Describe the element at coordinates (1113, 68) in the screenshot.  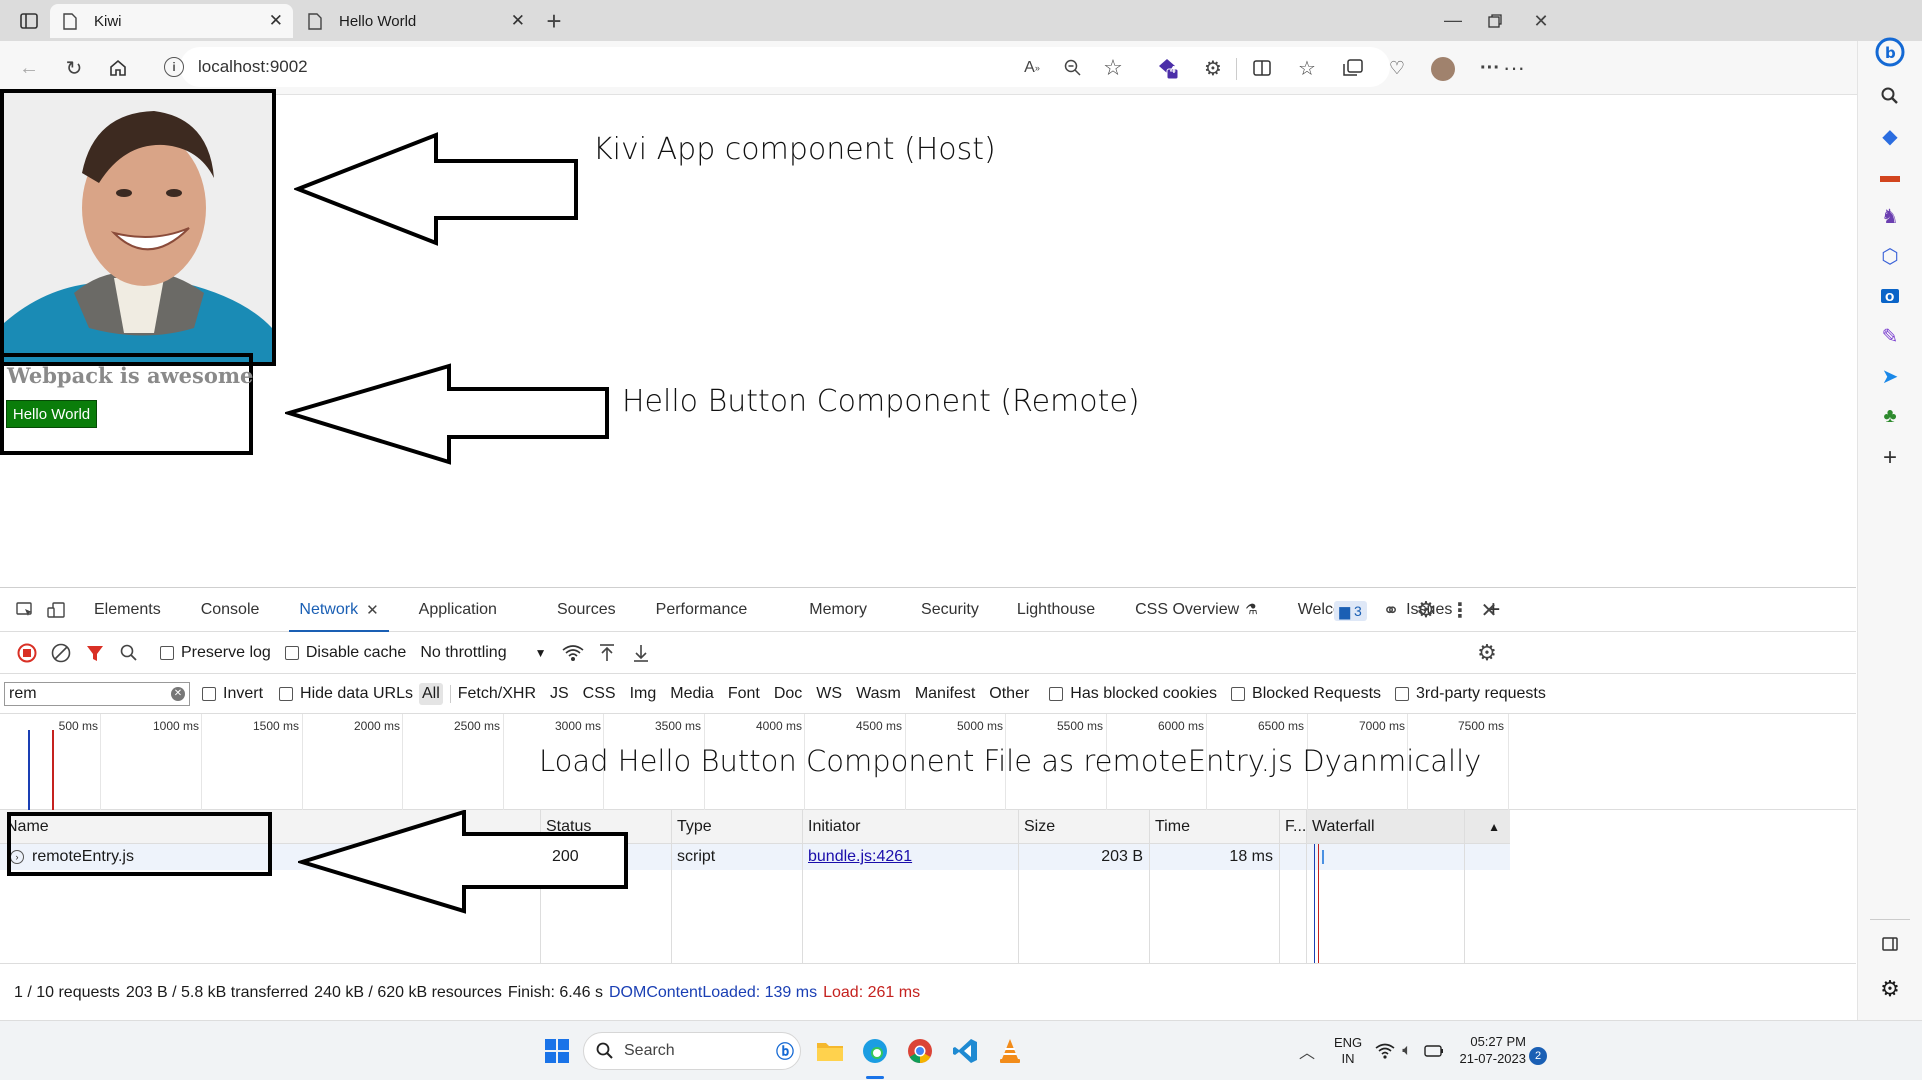
I see `favorite-star-icon: ☆` at that location.